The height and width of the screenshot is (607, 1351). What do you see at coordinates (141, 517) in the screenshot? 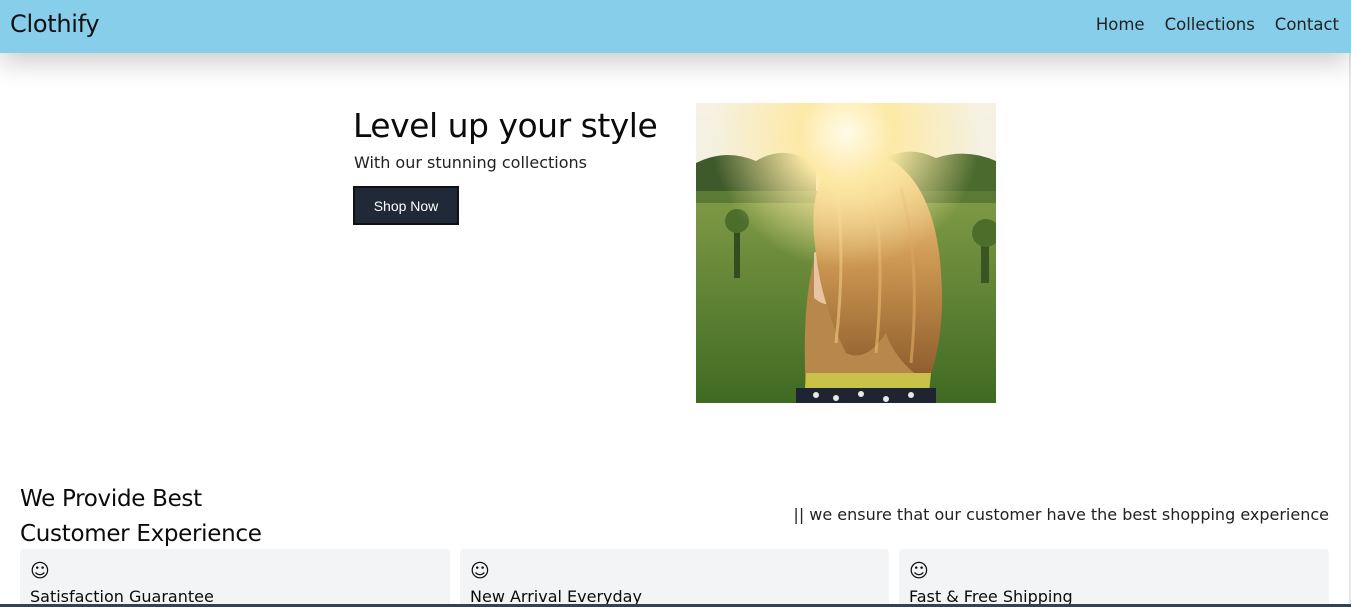
I see `features-title: We Provide Best Customer Experience` at bounding box center [141, 517].